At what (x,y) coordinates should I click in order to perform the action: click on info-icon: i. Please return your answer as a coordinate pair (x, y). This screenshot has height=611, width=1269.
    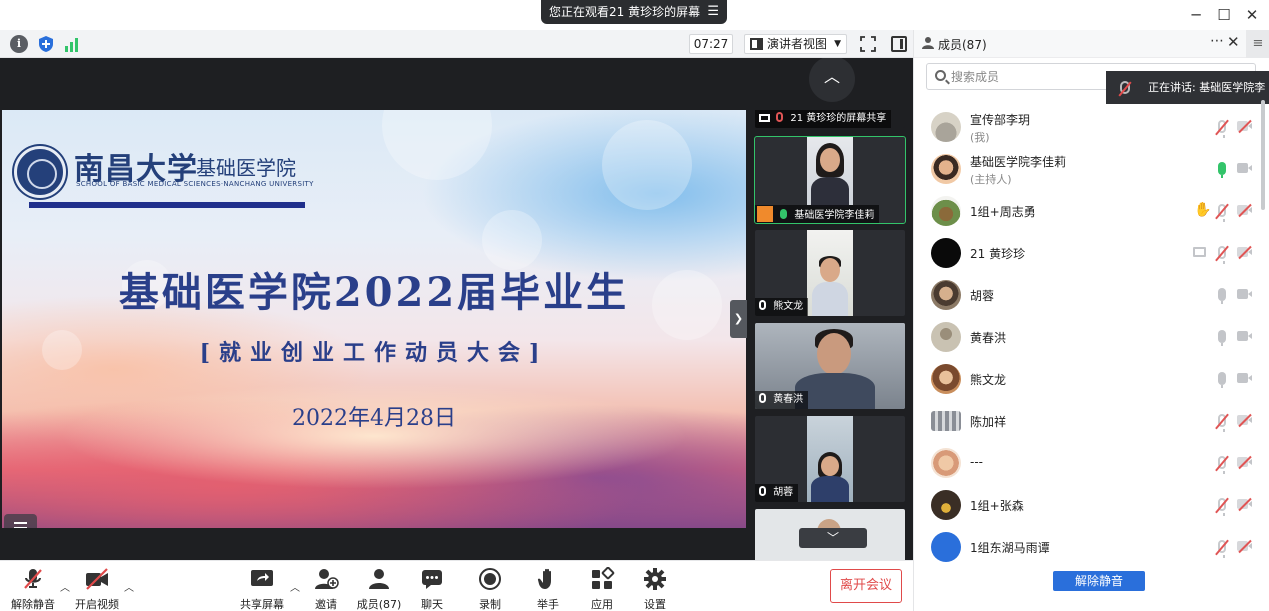
    Looking at the image, I should click on (19, 44).